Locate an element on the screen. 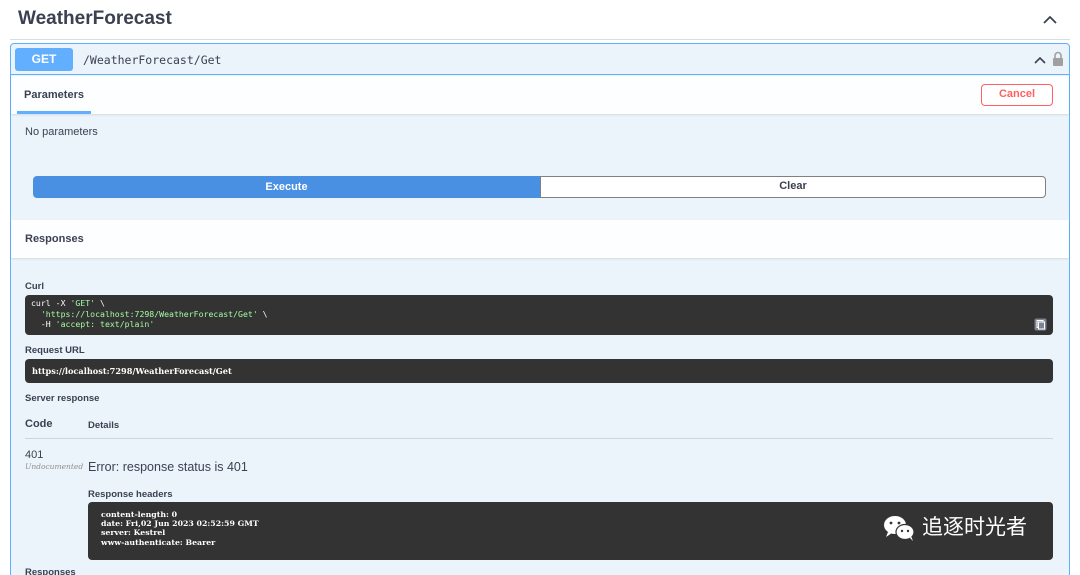 Image resolution: width=1080 pixels, height=575 pixels. watermark: 追逐时光者 is located at coordinates (954, 528).